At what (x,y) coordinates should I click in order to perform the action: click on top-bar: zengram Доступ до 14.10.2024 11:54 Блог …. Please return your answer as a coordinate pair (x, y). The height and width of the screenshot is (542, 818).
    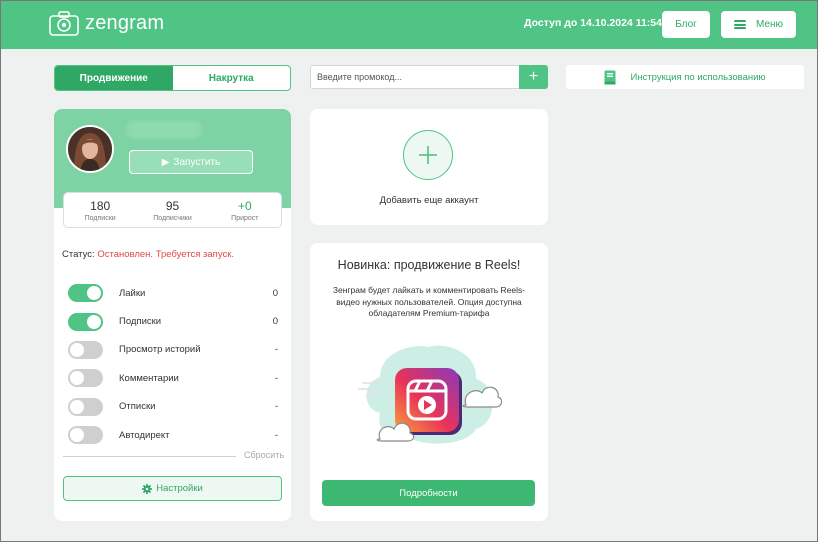
    Looking at the image, I should click on (409, 25).